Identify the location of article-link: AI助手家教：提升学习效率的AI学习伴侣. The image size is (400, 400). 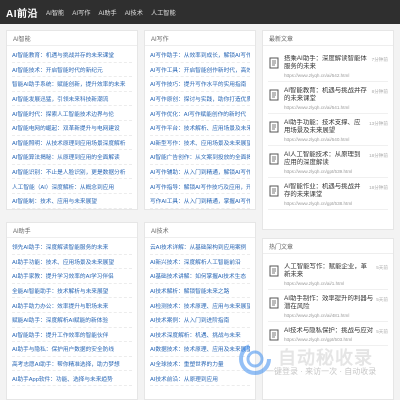
(72, 276).